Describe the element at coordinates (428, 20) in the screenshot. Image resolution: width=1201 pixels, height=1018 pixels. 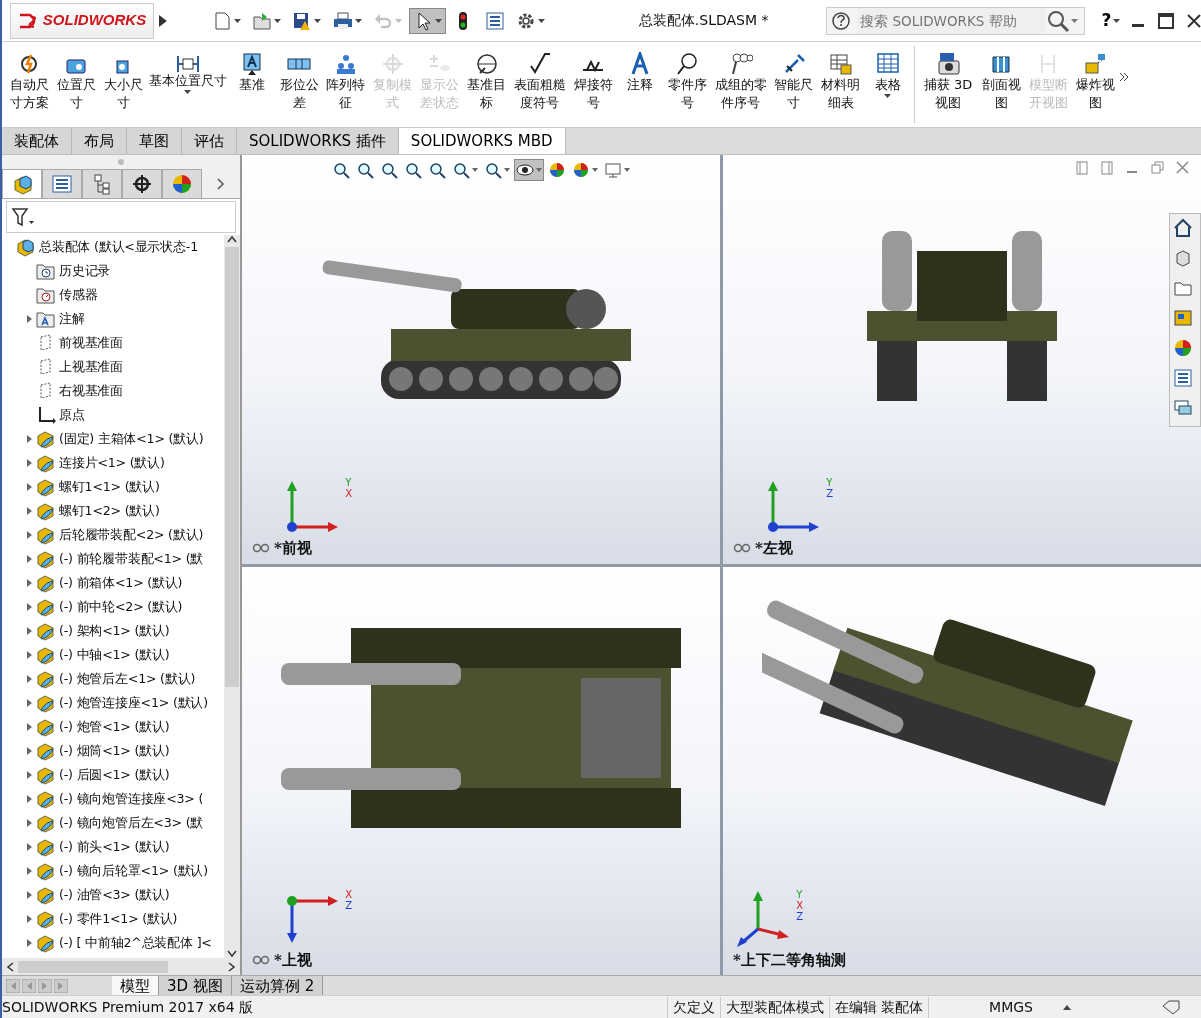
I see `toolbar-button` at that location.